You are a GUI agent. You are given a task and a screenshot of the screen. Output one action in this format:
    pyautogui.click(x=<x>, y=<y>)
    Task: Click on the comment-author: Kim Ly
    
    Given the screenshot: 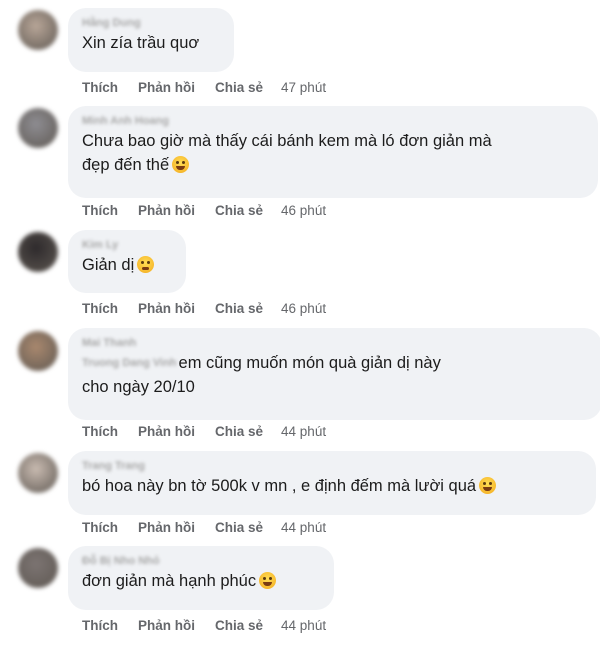 What is the action you would take?
    pyautogui.click(x=127, y=245)
    